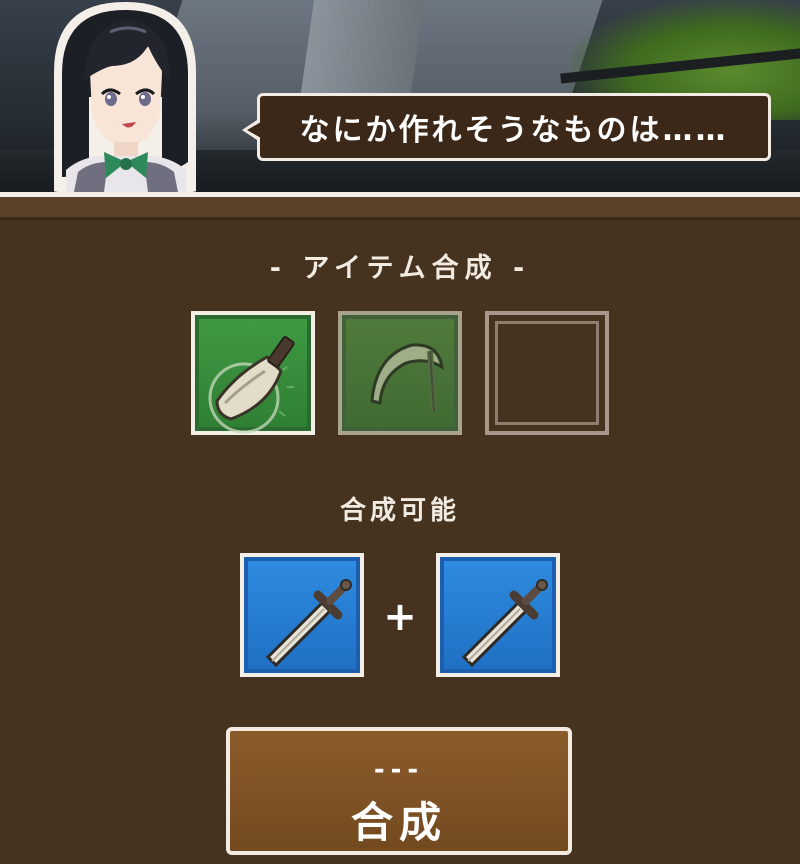 The width and height of the screenshot is (800, 864). I want to click on craft-button: --- 合成, so click(399, 791).